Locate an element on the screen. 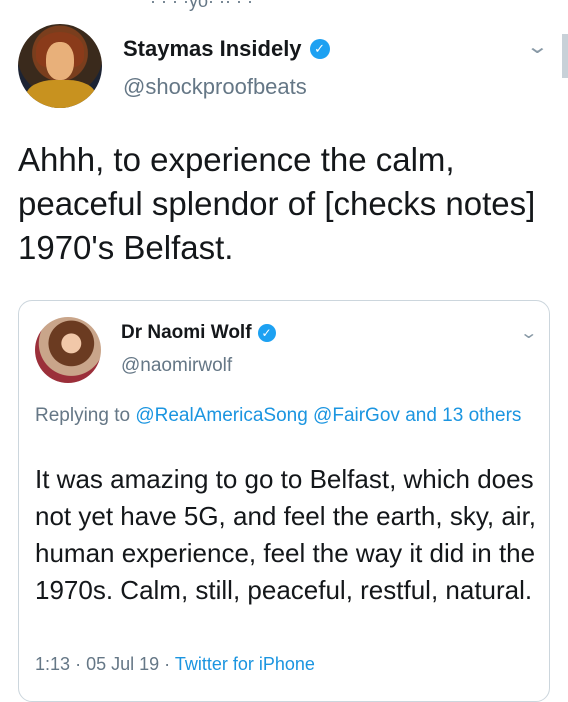 The height and width of the screenshot is (702, 568). quoted-author-name: Dr Naomi Wolf is located at coordinates (186, 333).